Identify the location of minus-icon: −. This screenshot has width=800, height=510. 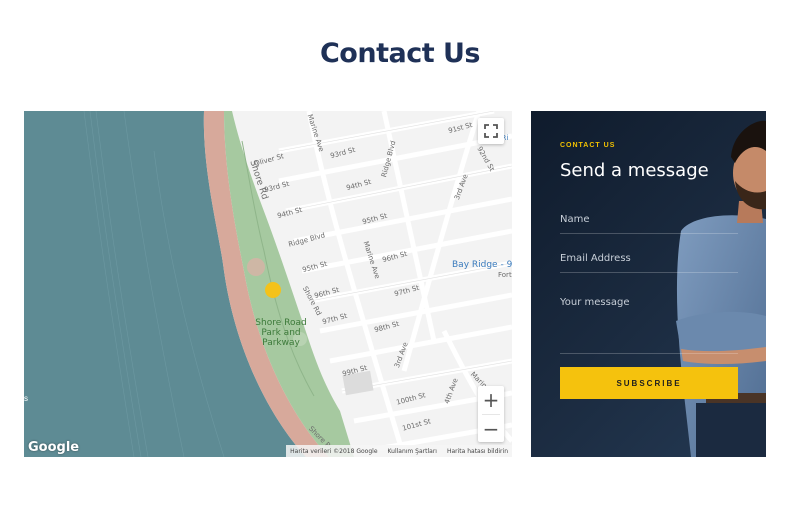
(491, 429).